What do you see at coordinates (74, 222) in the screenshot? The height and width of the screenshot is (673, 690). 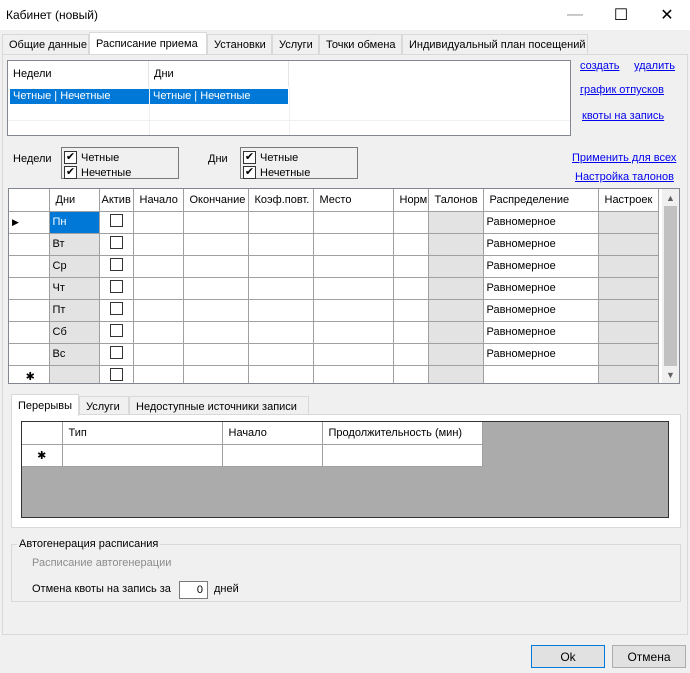 I see `day-cell: Пн` at bounding box center [74, 222].